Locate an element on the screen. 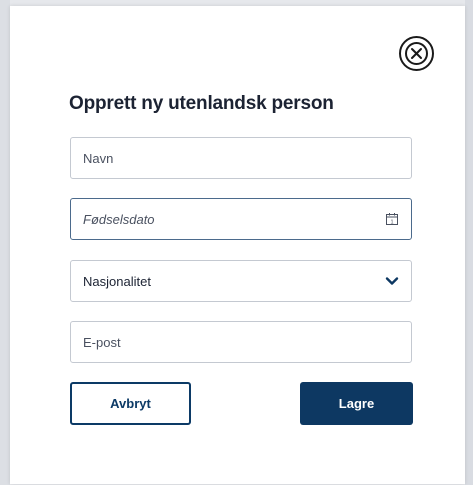  cancel-button: Avbryt is located at coordinates (130, 403).